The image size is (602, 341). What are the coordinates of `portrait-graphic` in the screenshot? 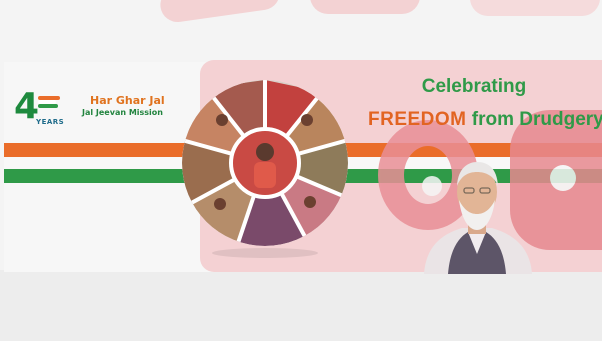 It's located at (478, 218).